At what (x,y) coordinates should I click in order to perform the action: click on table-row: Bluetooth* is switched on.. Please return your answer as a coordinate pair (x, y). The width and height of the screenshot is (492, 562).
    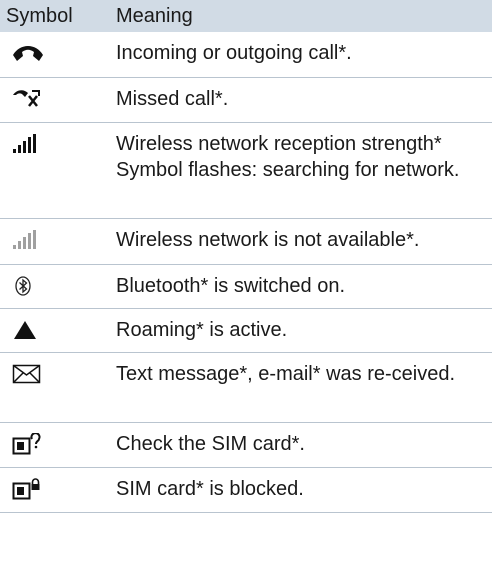
    Looking at the image, I should click on (246, 287).